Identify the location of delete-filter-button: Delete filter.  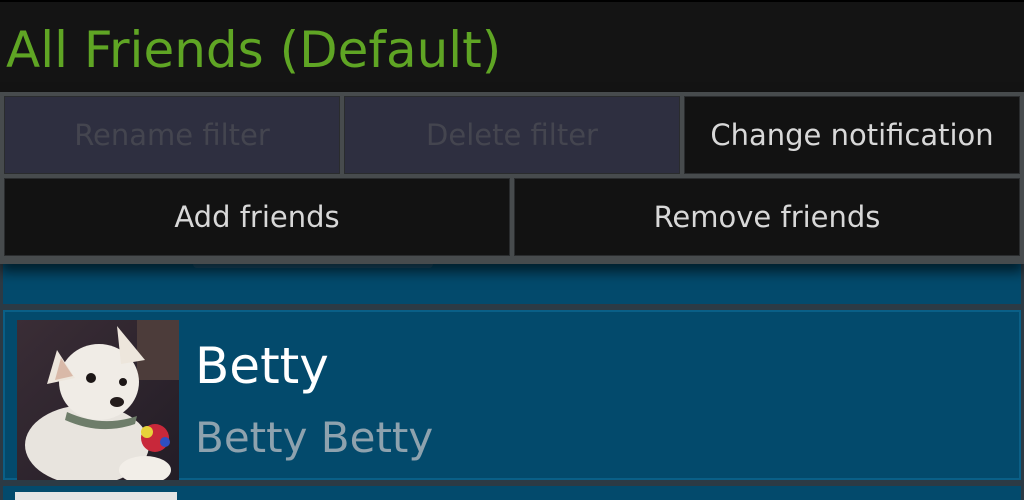
(512, 135).